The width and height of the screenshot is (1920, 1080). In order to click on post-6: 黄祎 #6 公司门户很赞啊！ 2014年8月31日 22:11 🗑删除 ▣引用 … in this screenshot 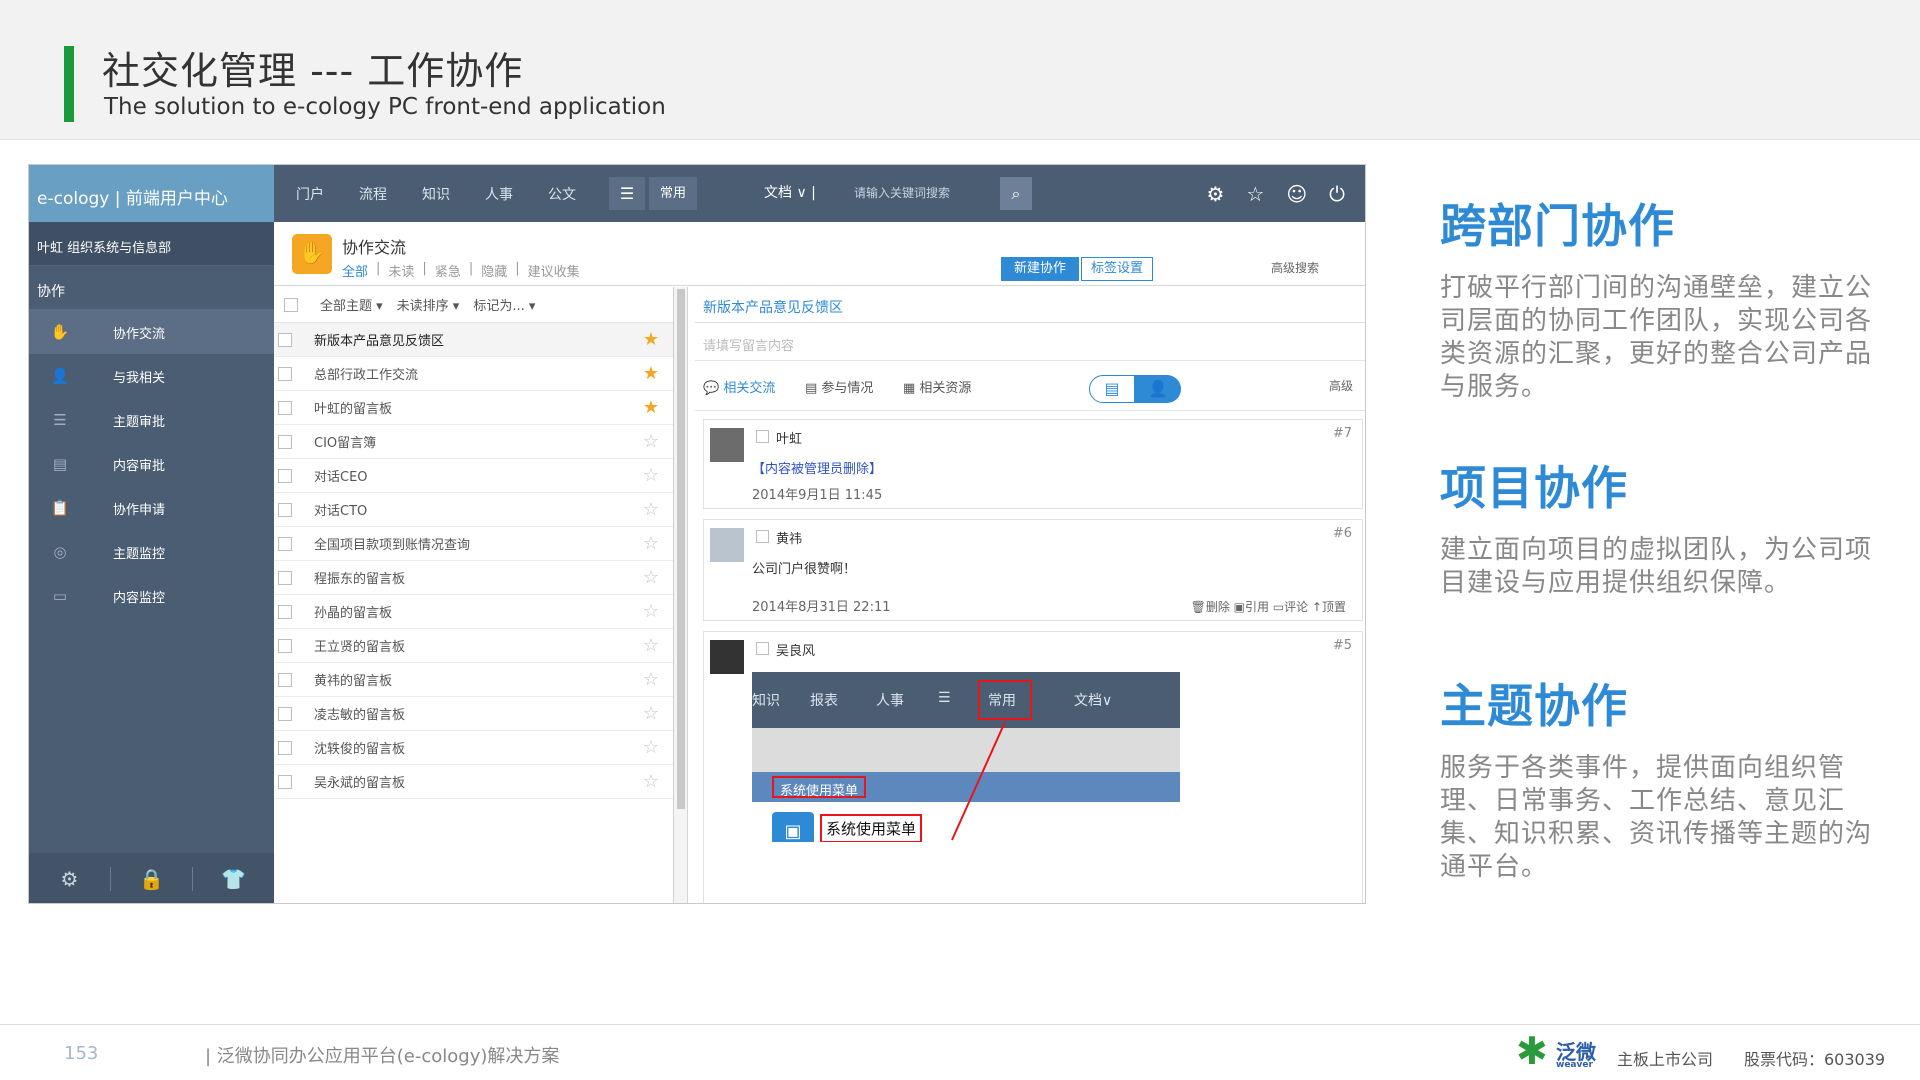, I will do `click(1033, 570)`.